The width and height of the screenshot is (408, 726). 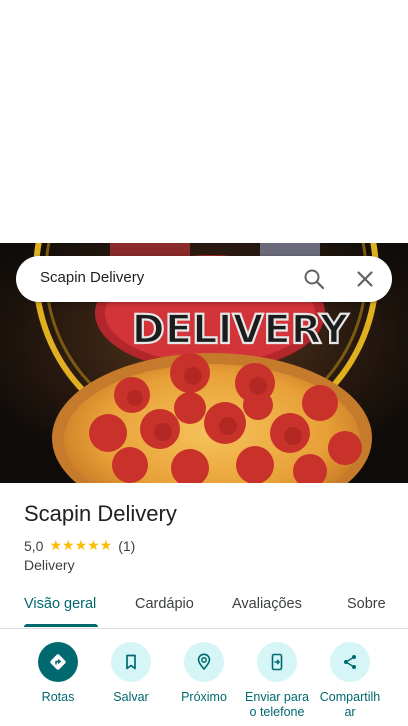 I want to click on directions-label: Rotas, so click(x=58, y=697).